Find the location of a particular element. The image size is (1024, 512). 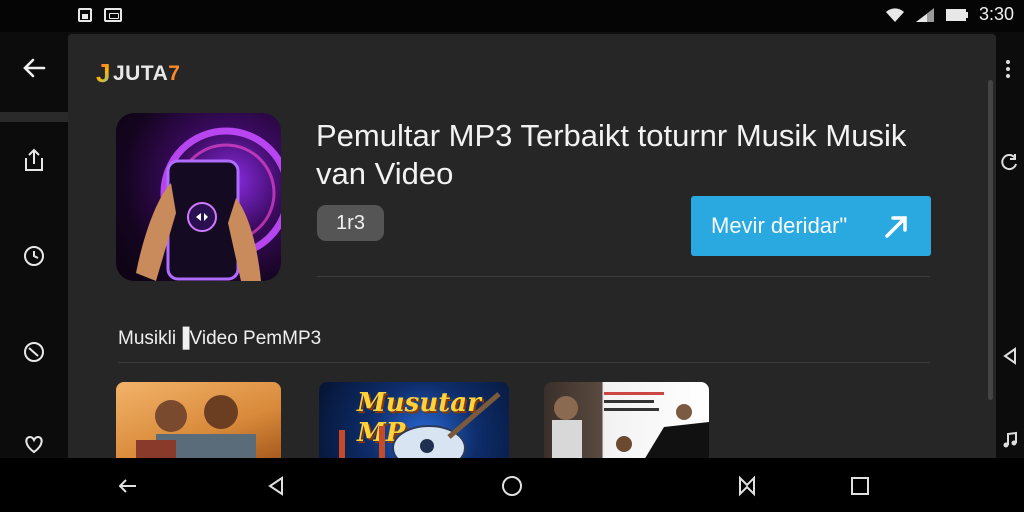

back-arrow-icon is located at coordinates (34, 68).